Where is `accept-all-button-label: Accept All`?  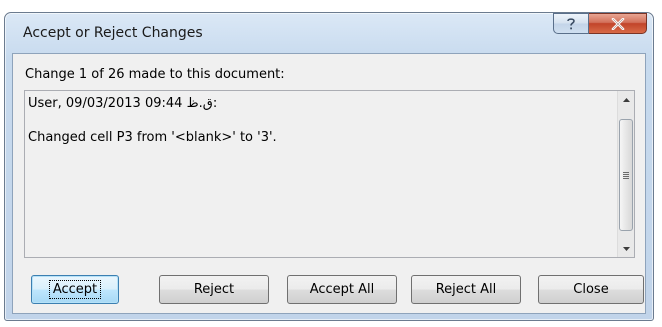 accept-all-button-label: Accept All is located at coordinates (342, 289).